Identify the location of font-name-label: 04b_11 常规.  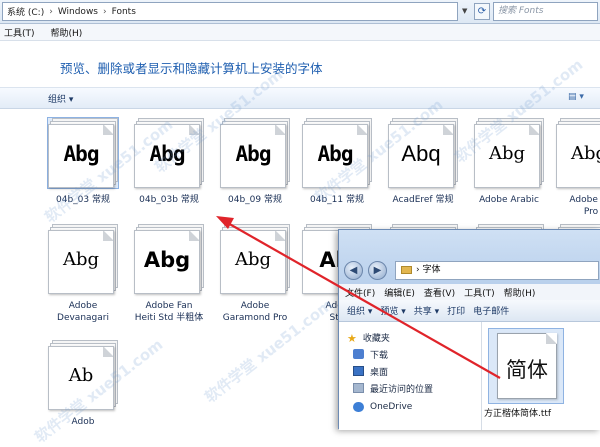
(337, 200).